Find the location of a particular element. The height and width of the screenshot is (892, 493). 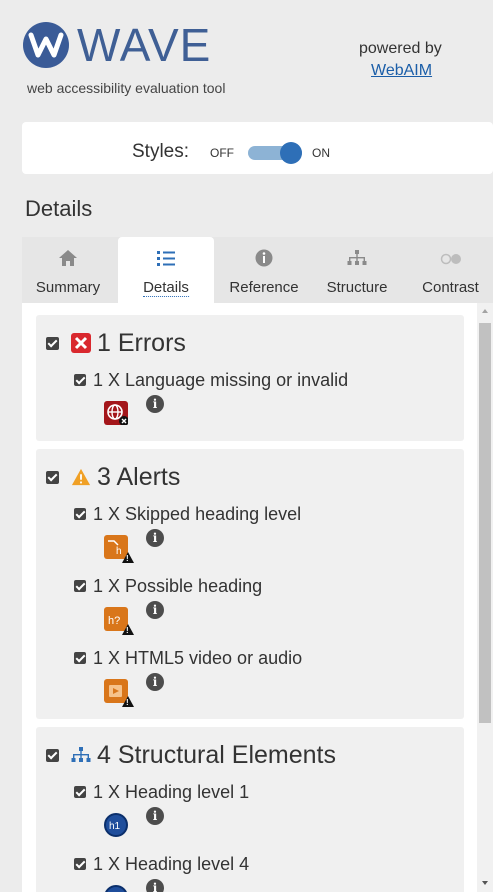

svg-text: h1 is located at coordinates (115, 826).